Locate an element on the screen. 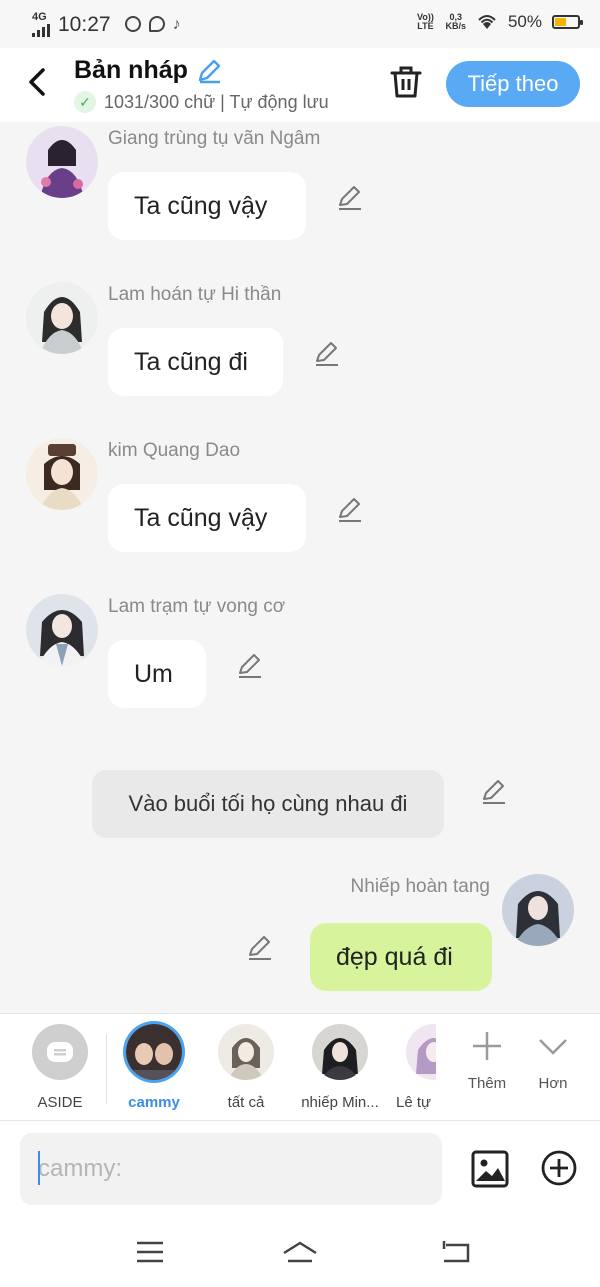 Image resolution: width=600 pixels, height=1287 pixels. network-speed-unit: KB/s is located at coordinates (455, 26).